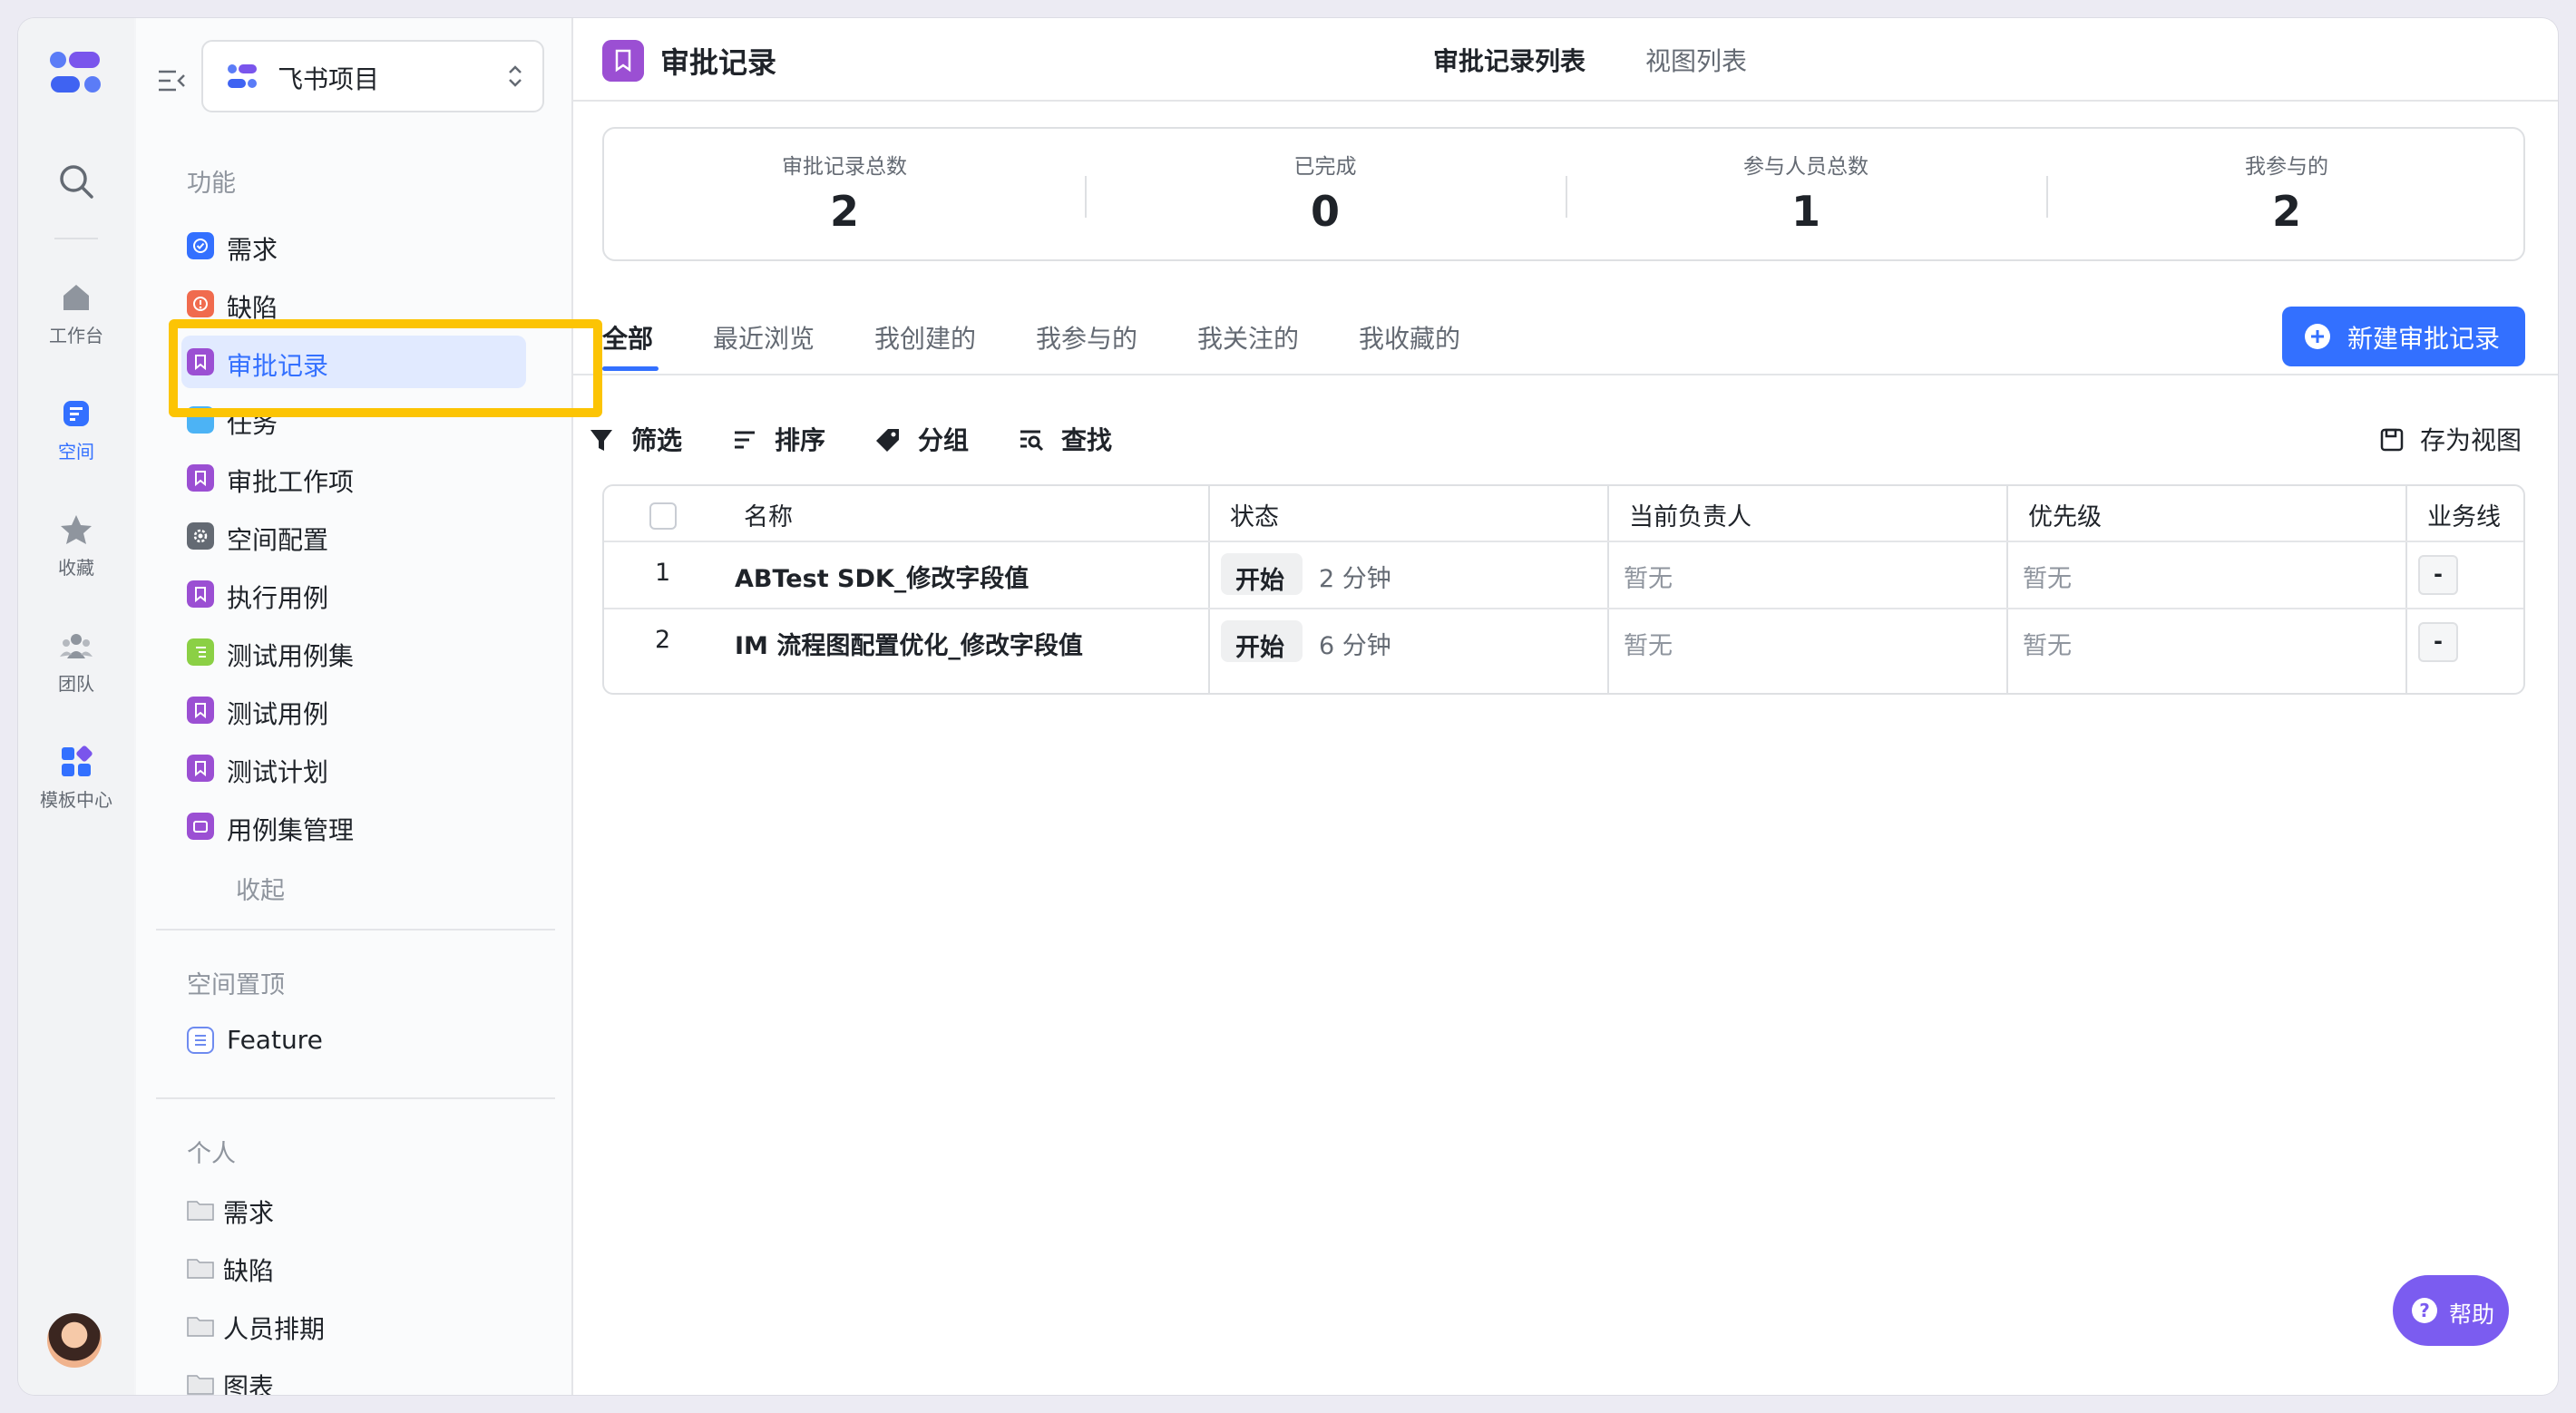  Describe the element at coordinates (76, 73) in the screenshot. I see `app-logo-icon` at that location.